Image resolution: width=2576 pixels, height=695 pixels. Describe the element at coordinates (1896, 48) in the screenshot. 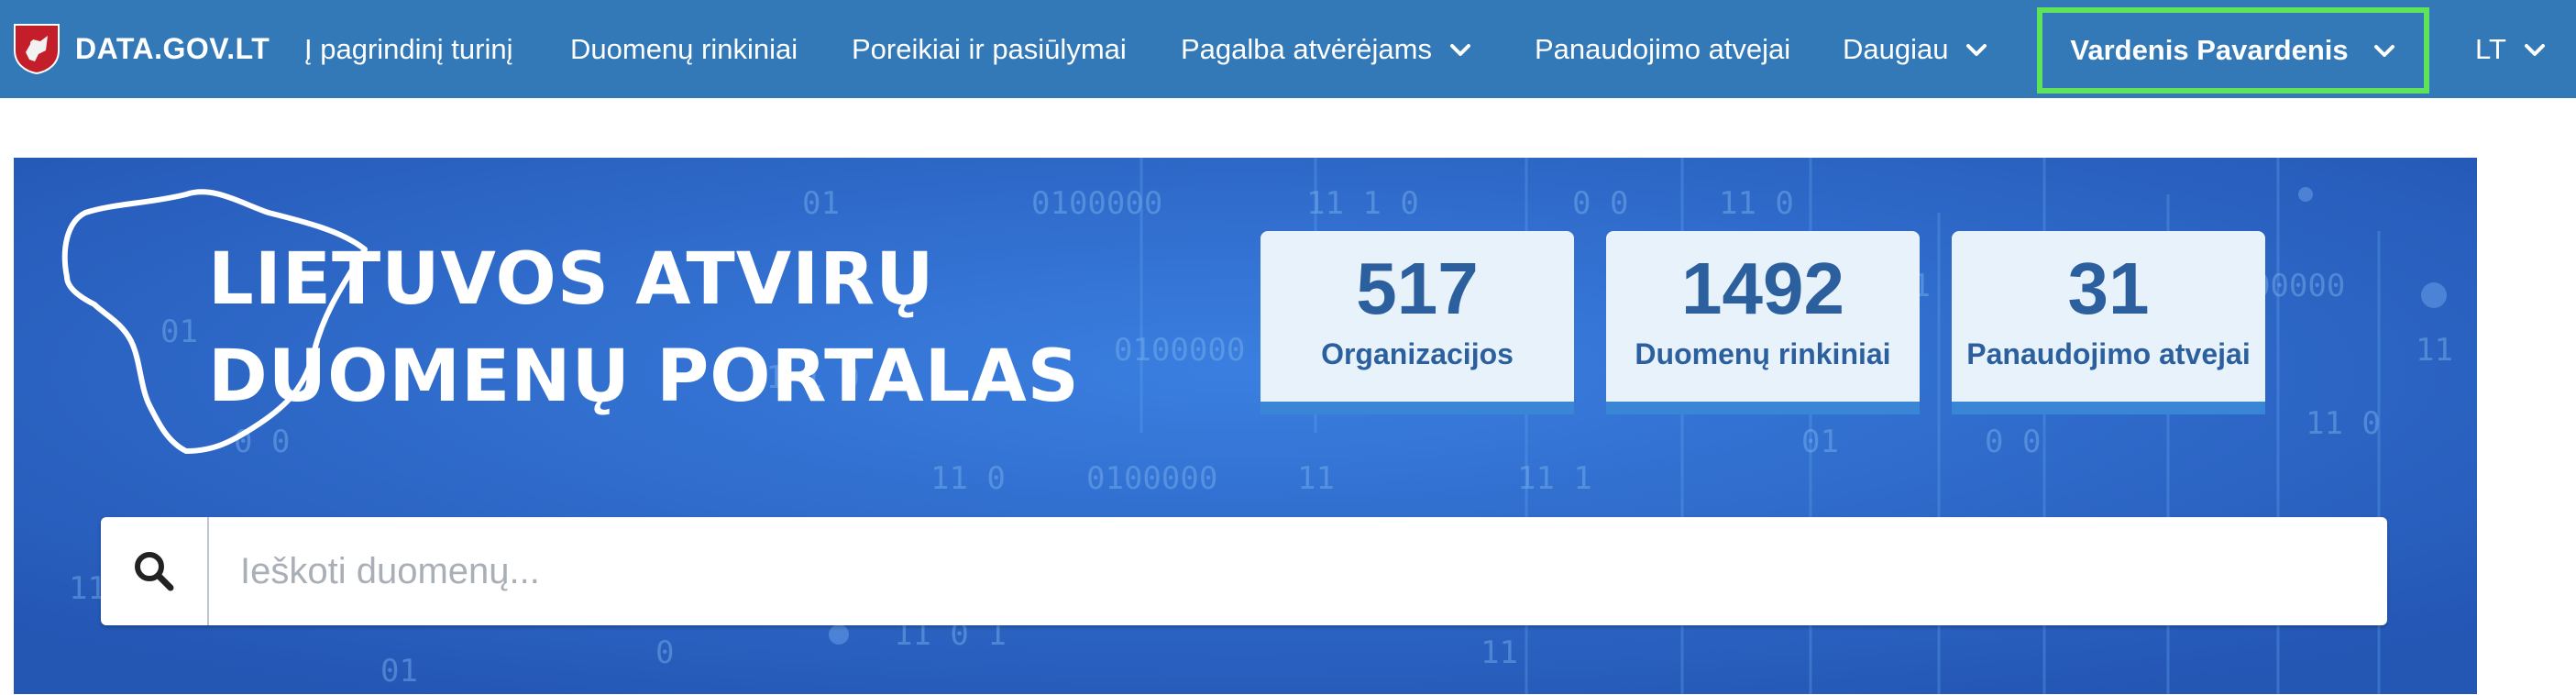

I see `nav-label: Daugiau` at that location.